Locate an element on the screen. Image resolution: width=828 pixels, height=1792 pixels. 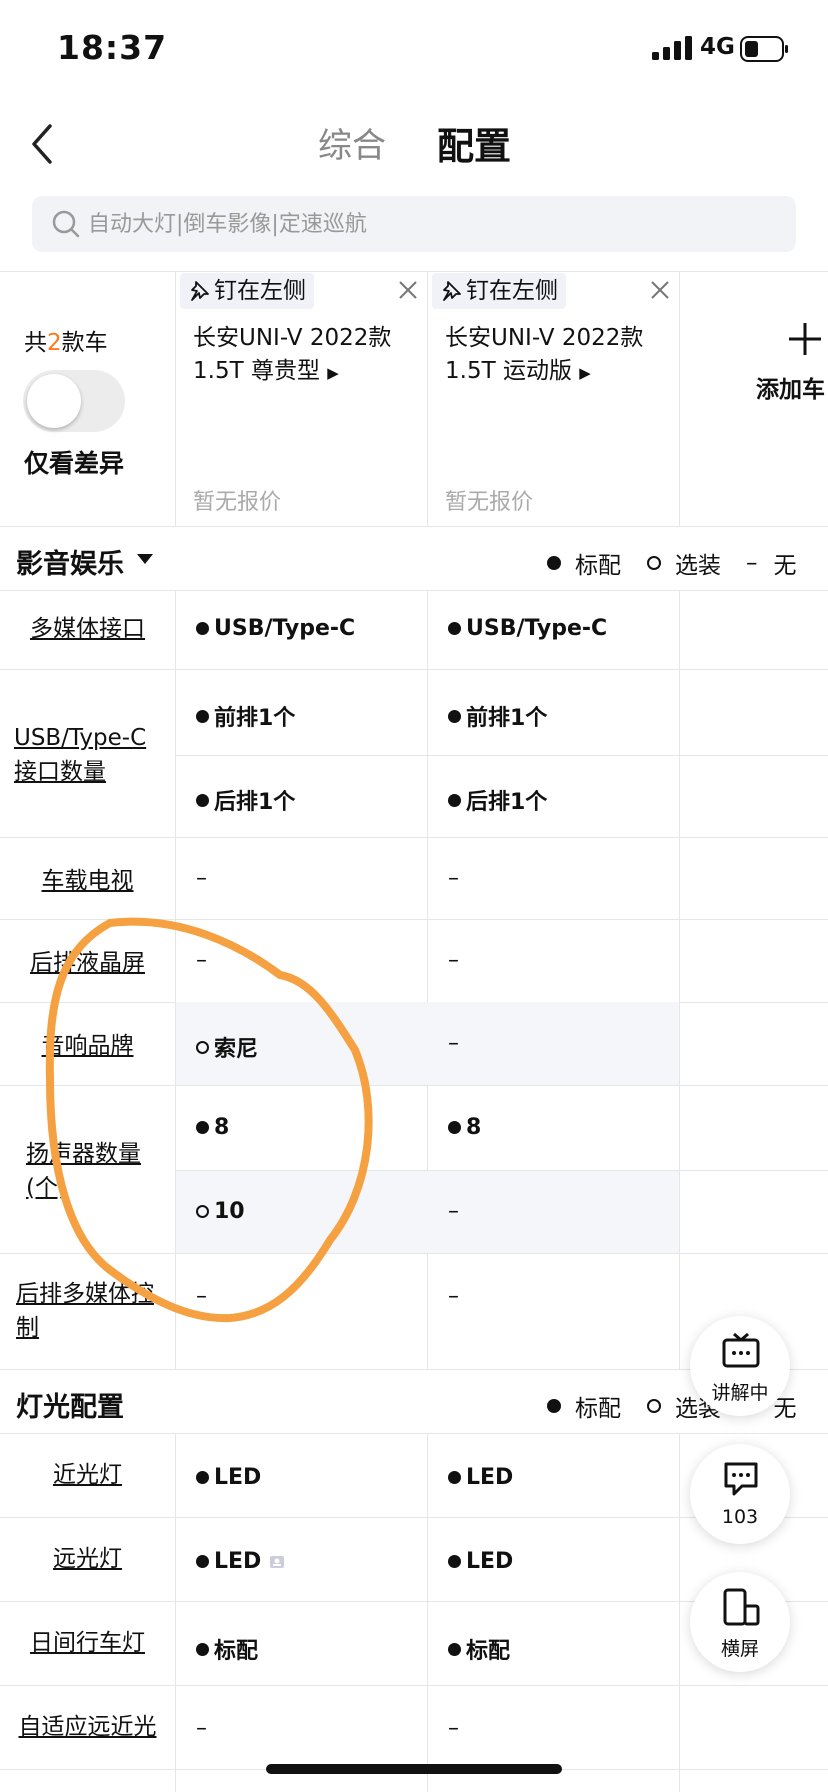
comments-button: 103 is located at coordinates (740, 1494).